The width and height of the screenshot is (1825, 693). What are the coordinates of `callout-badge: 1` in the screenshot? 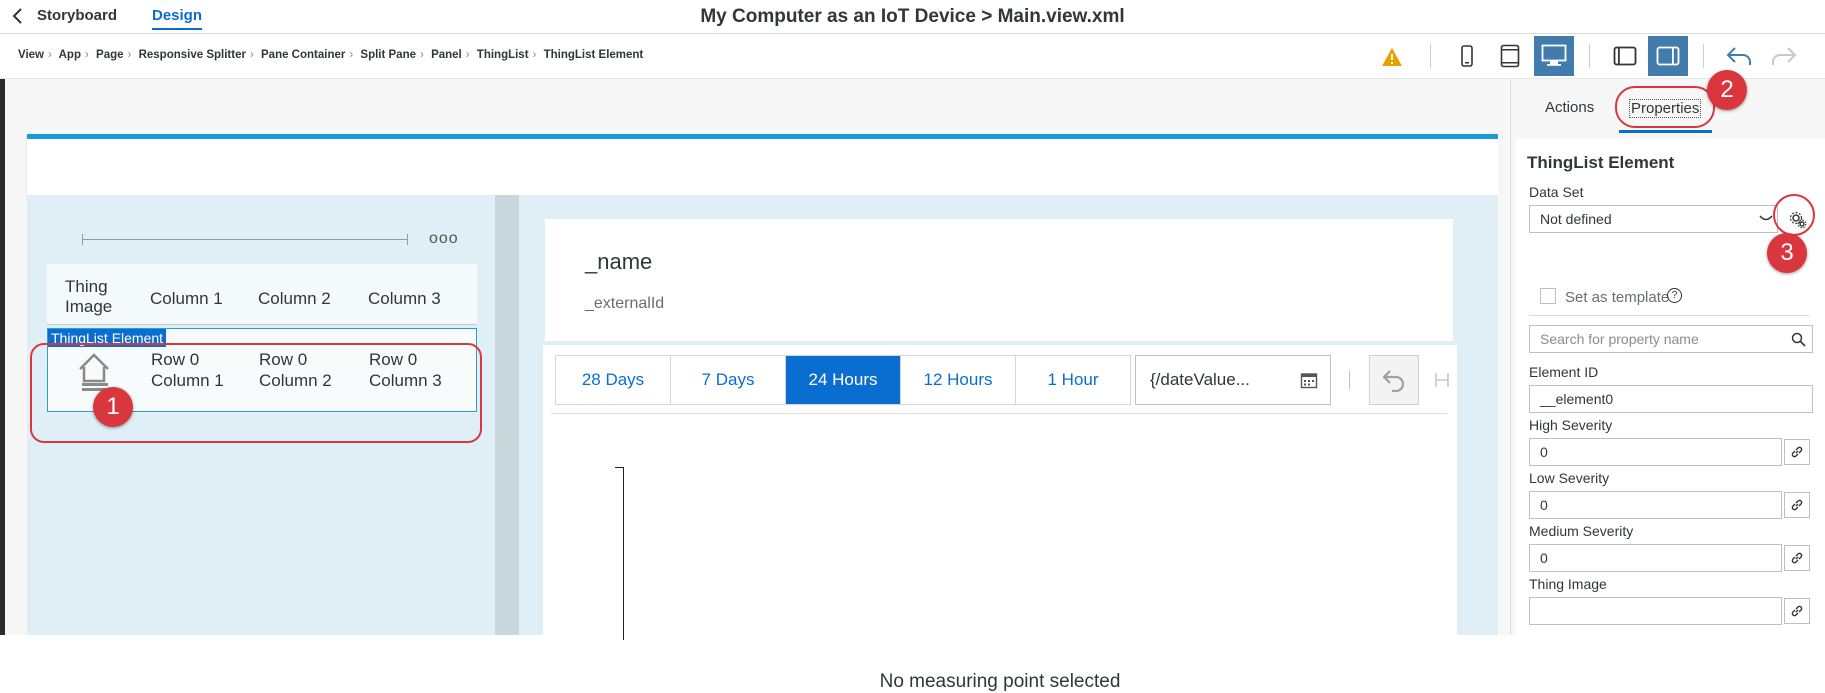 It's located at (113, 407).